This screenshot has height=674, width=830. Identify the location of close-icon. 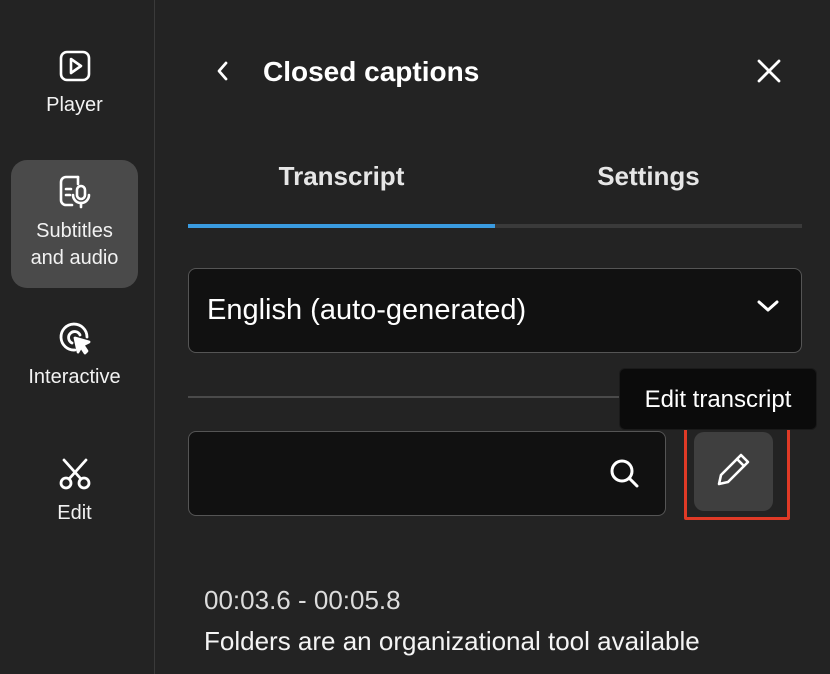
(769, 73).